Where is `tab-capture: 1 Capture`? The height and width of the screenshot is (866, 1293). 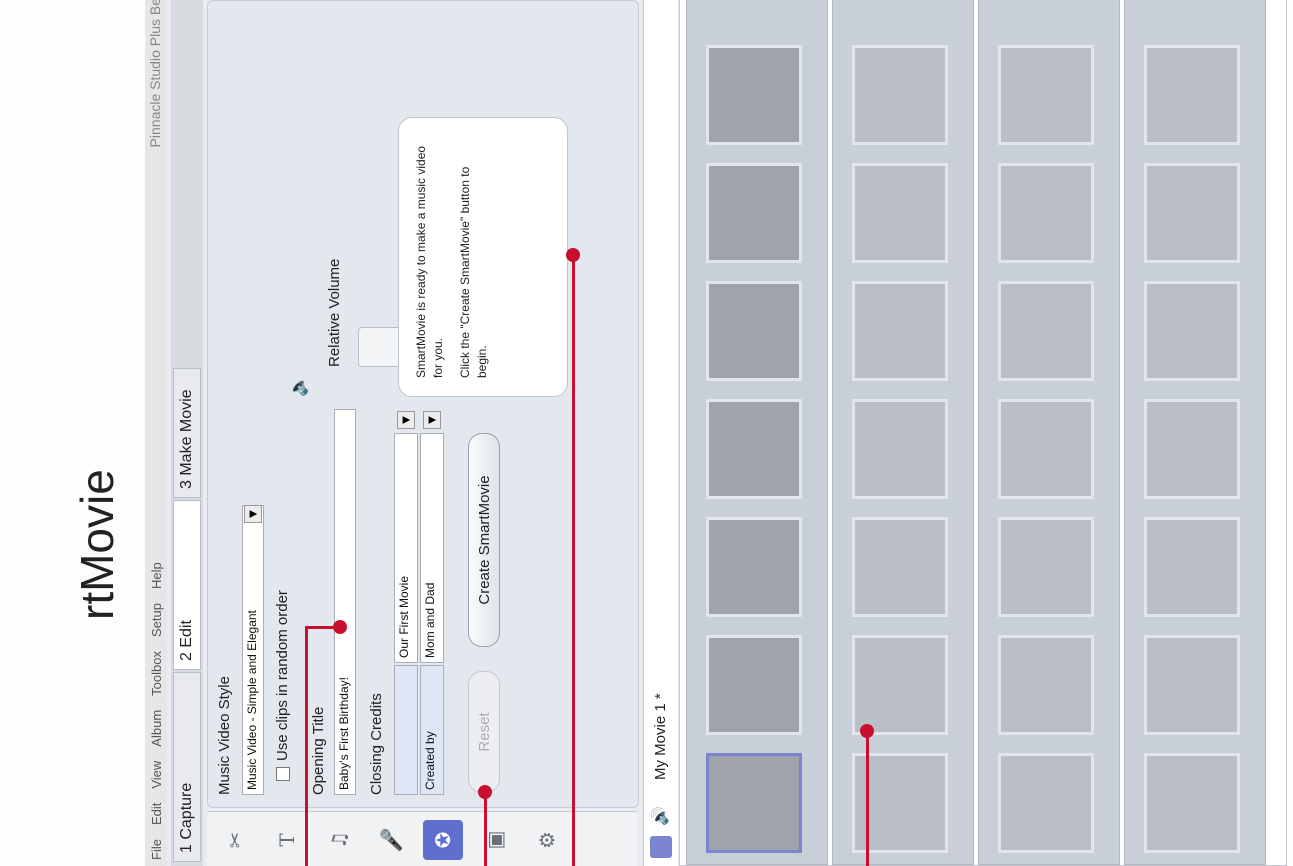
tab-capture: 1 Capture is located at coordinates (187, 767).